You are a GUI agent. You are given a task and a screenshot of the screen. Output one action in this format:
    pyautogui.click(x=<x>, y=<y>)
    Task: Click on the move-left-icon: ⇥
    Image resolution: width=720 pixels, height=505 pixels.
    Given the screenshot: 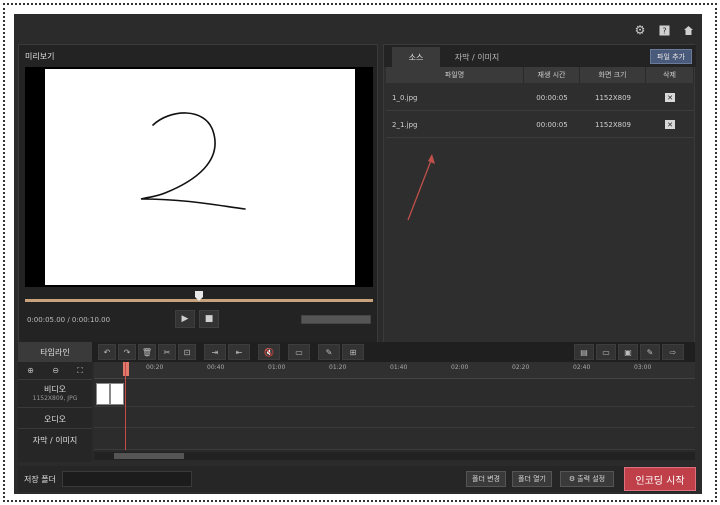 What is the action you would take?
    pyautogui.click(x=215, y=352)
    